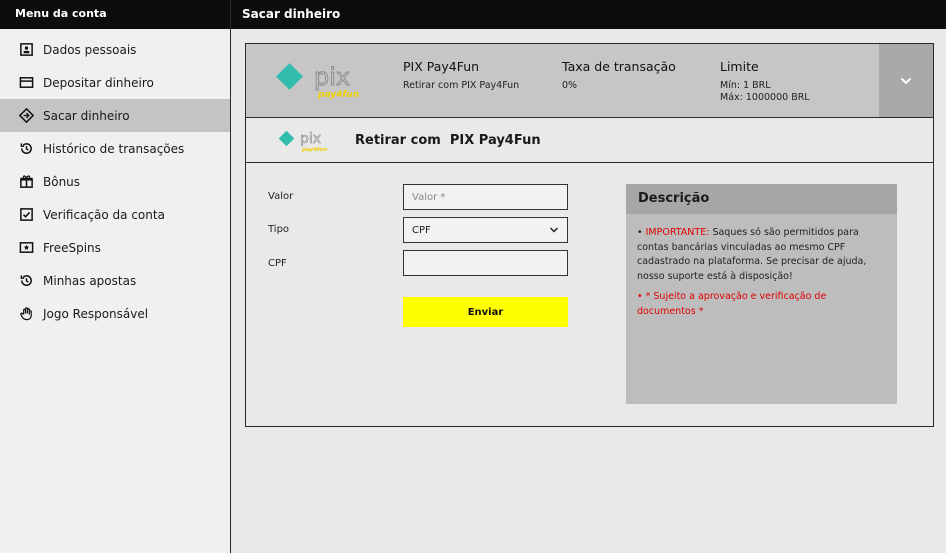  I want to click on sidebar-item-bonus: Bônus, so click(115, 181).